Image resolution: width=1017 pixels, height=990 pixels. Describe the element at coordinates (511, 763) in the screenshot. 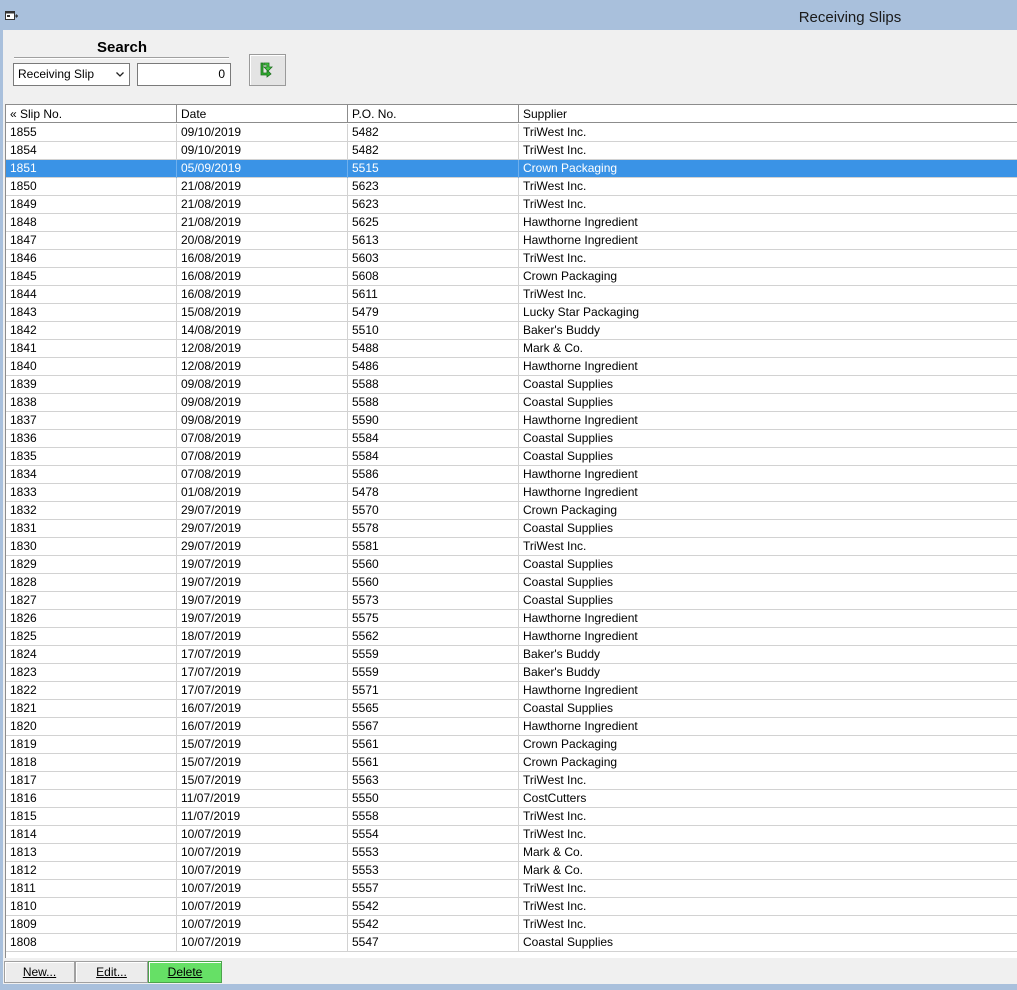

I see `table-row: 1818 15/07/2019 5561 Crown Packaging` at that location.